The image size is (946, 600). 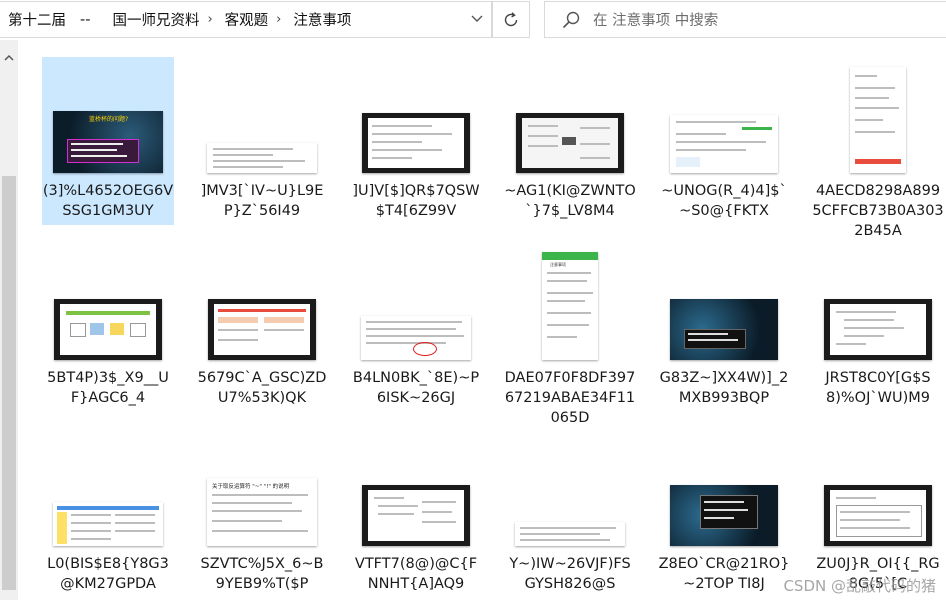 I want to click on file-item: Y~)IW~26VJF)FSGYSH826@S, so click(x=570, y=514).